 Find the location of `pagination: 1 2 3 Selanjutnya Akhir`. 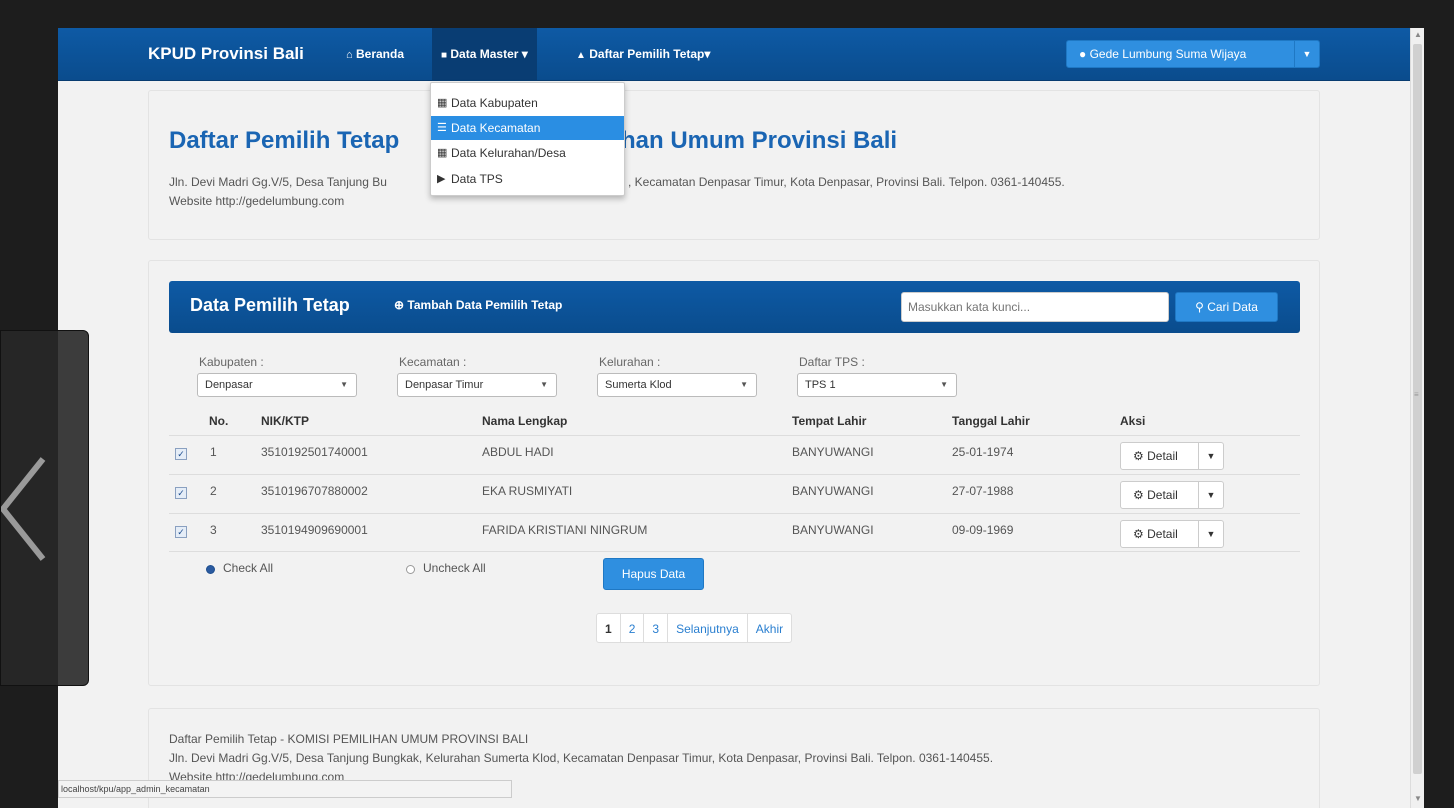

pagination: 1 2 3 Selanjutnya Akhir is located at coordinates (694, 628).